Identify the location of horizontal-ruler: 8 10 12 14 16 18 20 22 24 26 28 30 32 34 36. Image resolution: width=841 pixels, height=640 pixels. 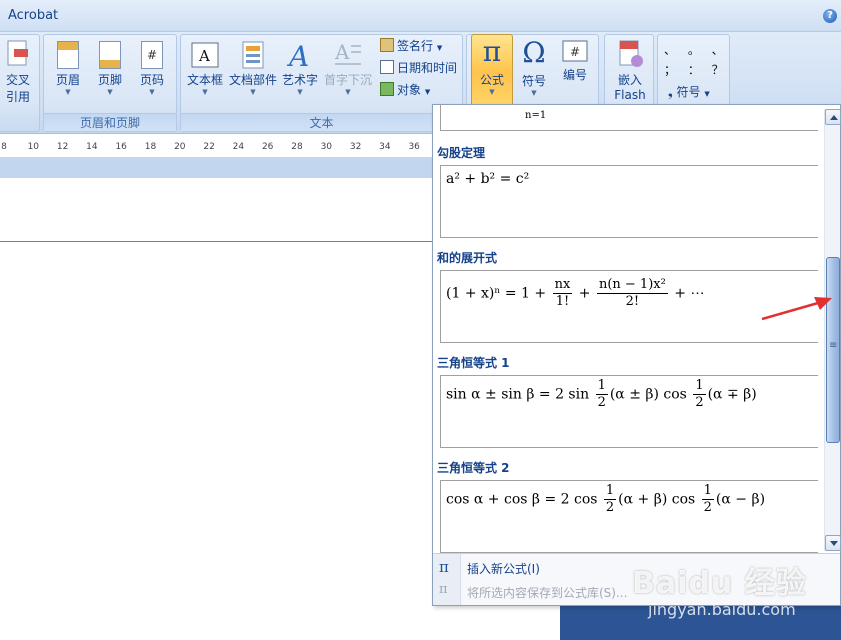
(216, 149).